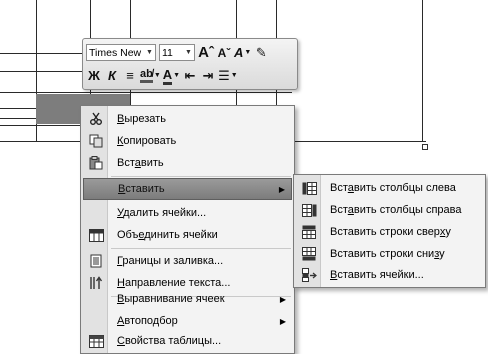 Image resolution: width=488 pixels, height=354 pixels. I want to click on menu-item-autofit: Автоподбор ▶, so click(187, 321).